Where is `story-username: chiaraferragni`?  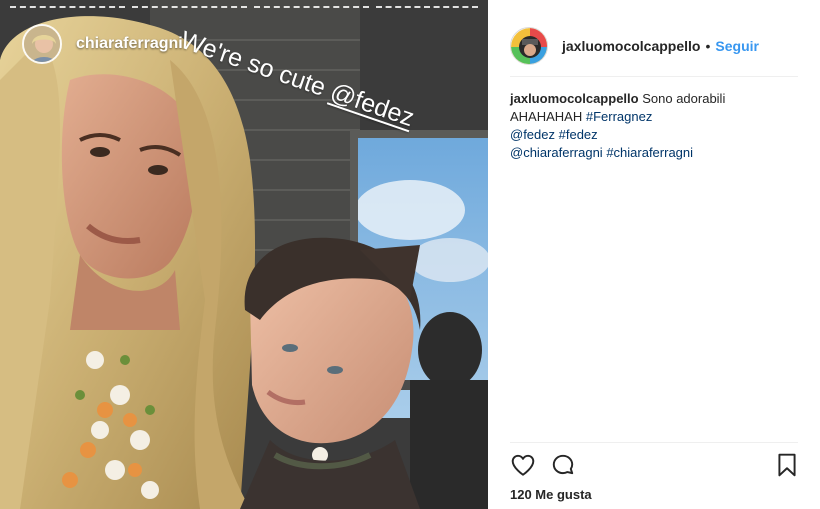 story-username: chiaraferragni is located at coordinates (129, 44).